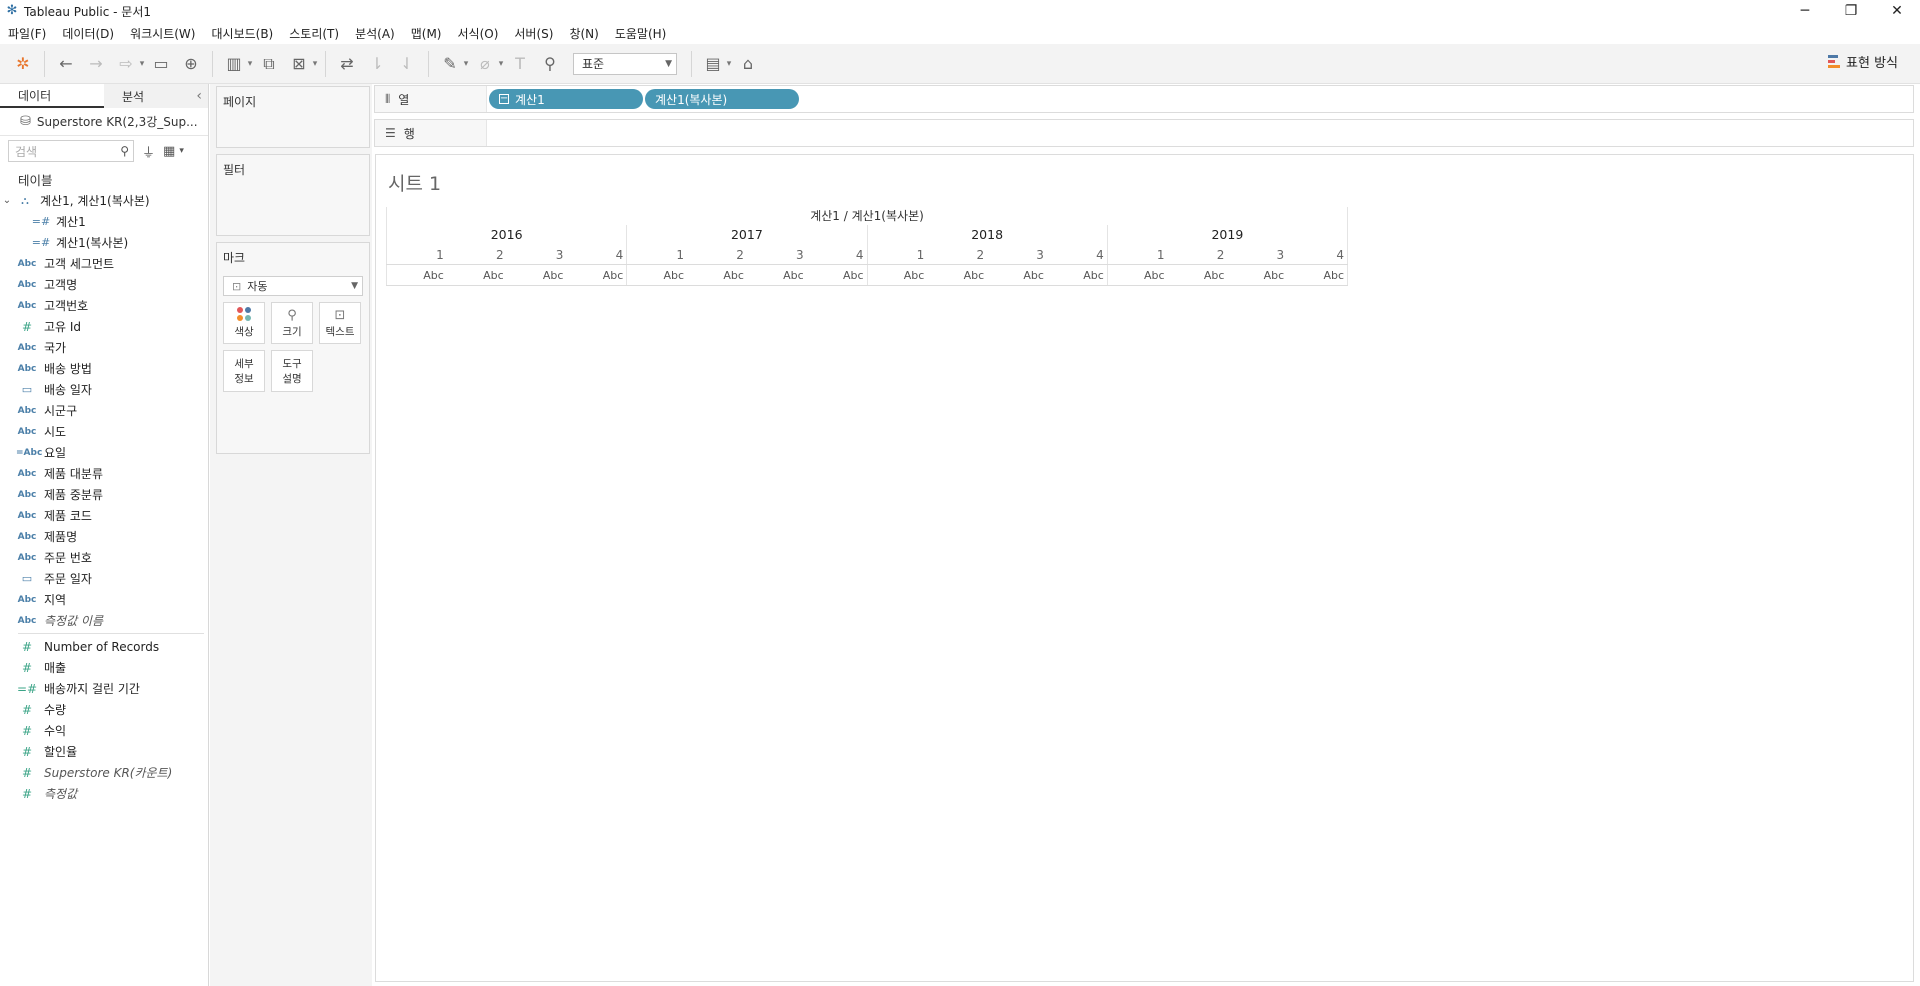 This screenshot has height=986, width=1920. I want to click on column-pill: − 계산1, so click(566, 99).